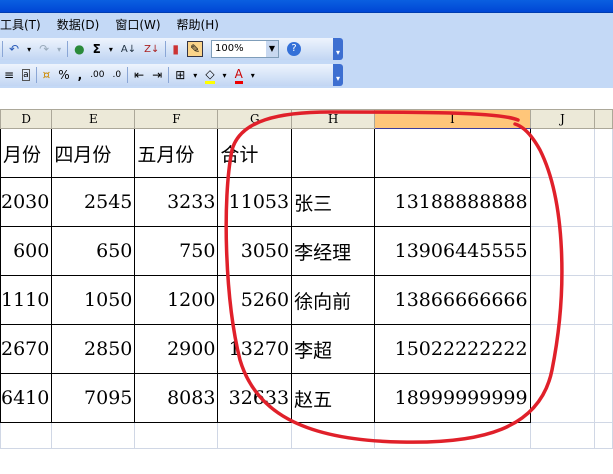  Describe the element at coordinates (26, 119) in the screenshot. I see `column-header-d: D` at that location.